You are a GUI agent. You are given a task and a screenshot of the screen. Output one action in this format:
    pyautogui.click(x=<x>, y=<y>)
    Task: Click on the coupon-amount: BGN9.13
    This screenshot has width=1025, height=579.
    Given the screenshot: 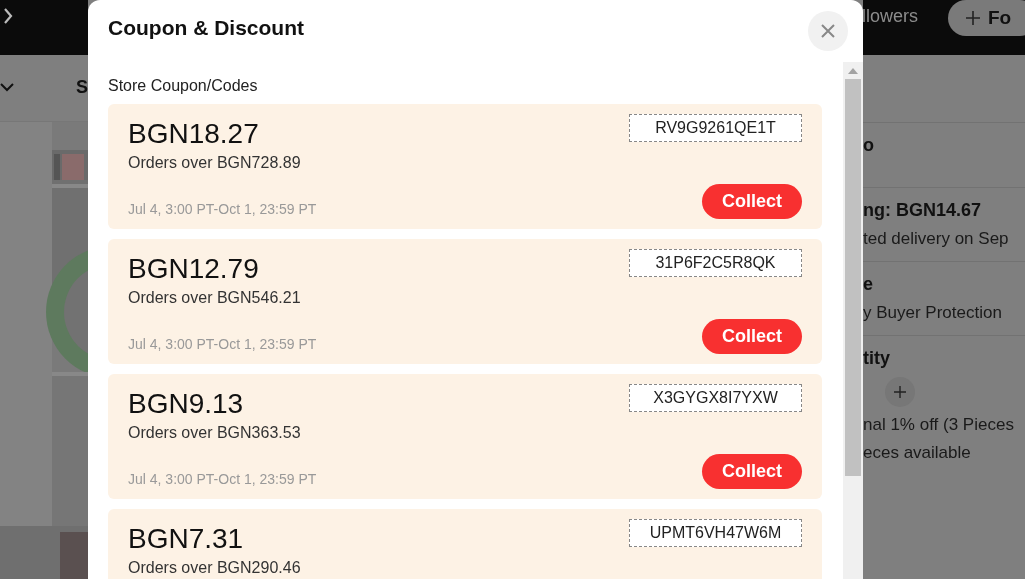 What is the action you would take?
    pyautogui.click(x=186, y=404)
    